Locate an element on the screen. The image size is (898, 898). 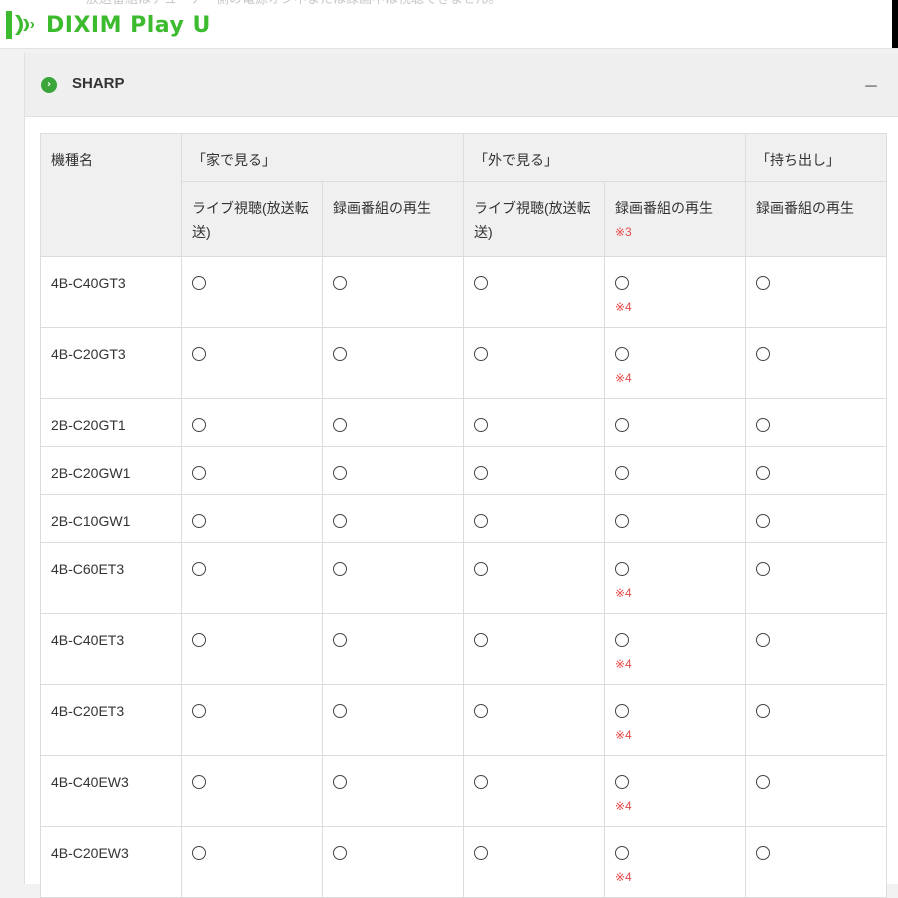
logo-wordmark: DIXIM Play U is located at coordinates (128, 25).